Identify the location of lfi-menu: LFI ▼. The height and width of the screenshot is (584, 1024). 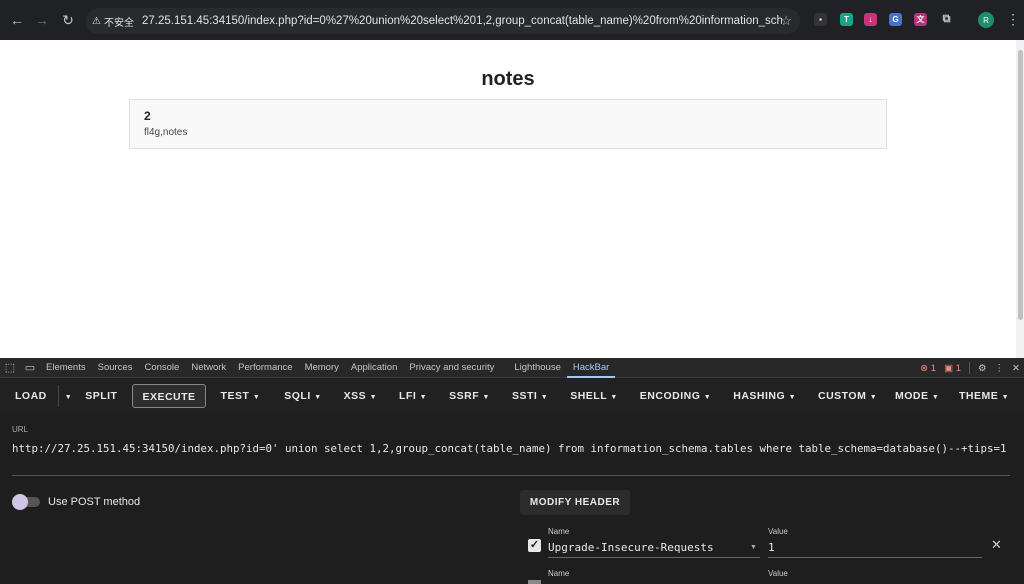
(413, 396).